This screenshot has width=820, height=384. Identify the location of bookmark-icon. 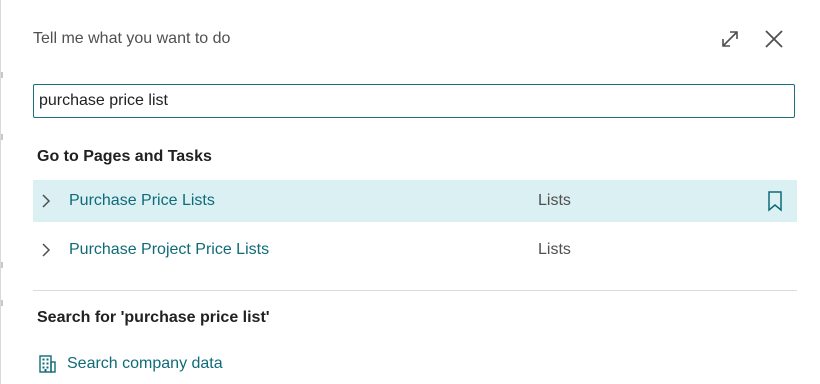
(775, 201).